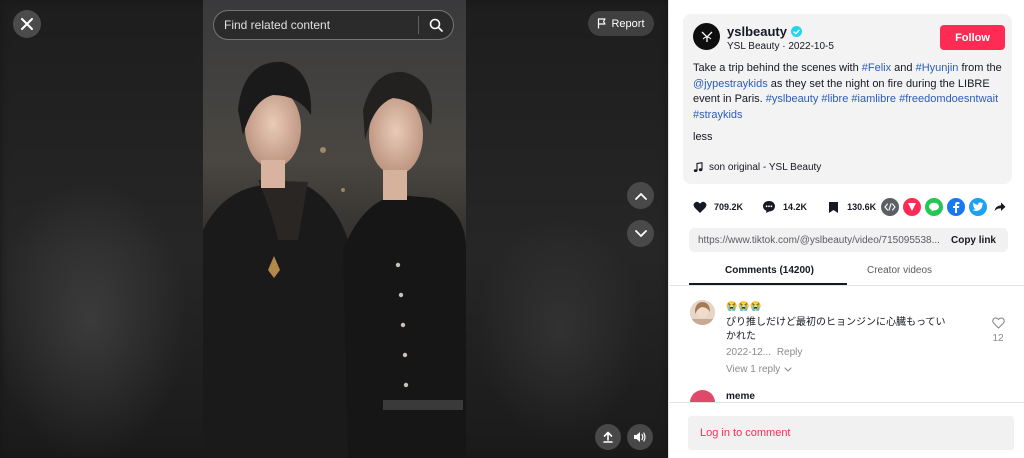 Image resolution: width=1024 pixels, height=458 pixels. I want to click on bookmark-button: 130.6K, so click(850, 207).